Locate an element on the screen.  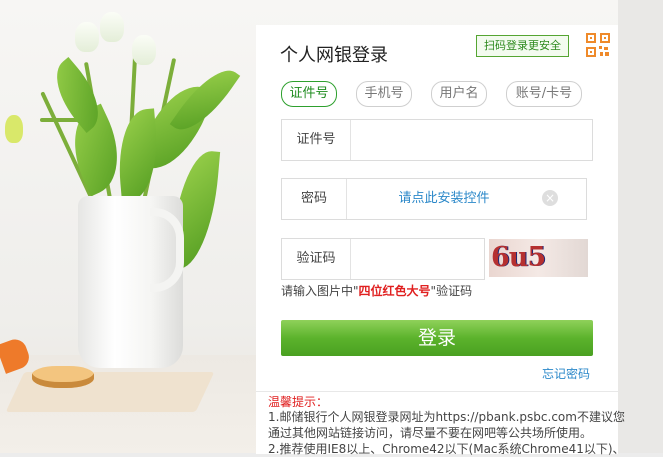
captcha-field: 验证码 is located at coordinates (383, 259).